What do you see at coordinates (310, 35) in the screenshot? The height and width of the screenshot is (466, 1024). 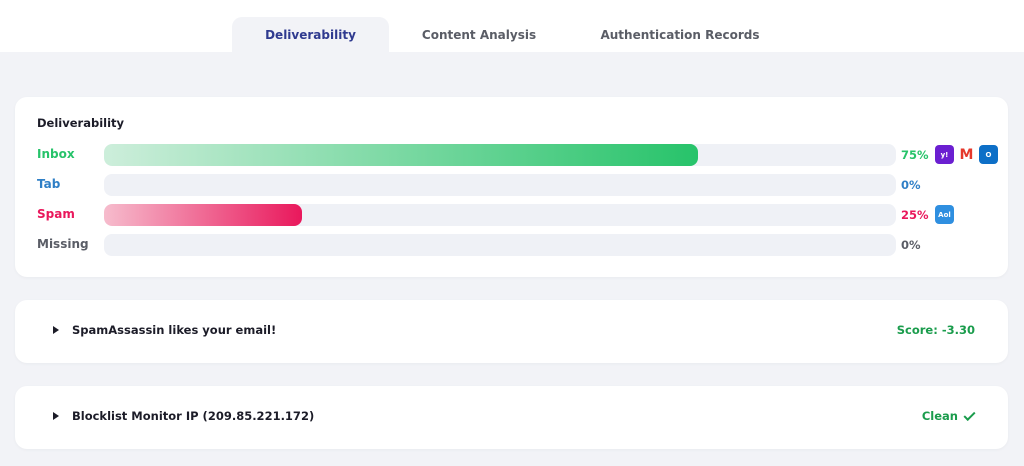 I see `tab-deliverability: Deliverability` at bounding box center [310, 35].